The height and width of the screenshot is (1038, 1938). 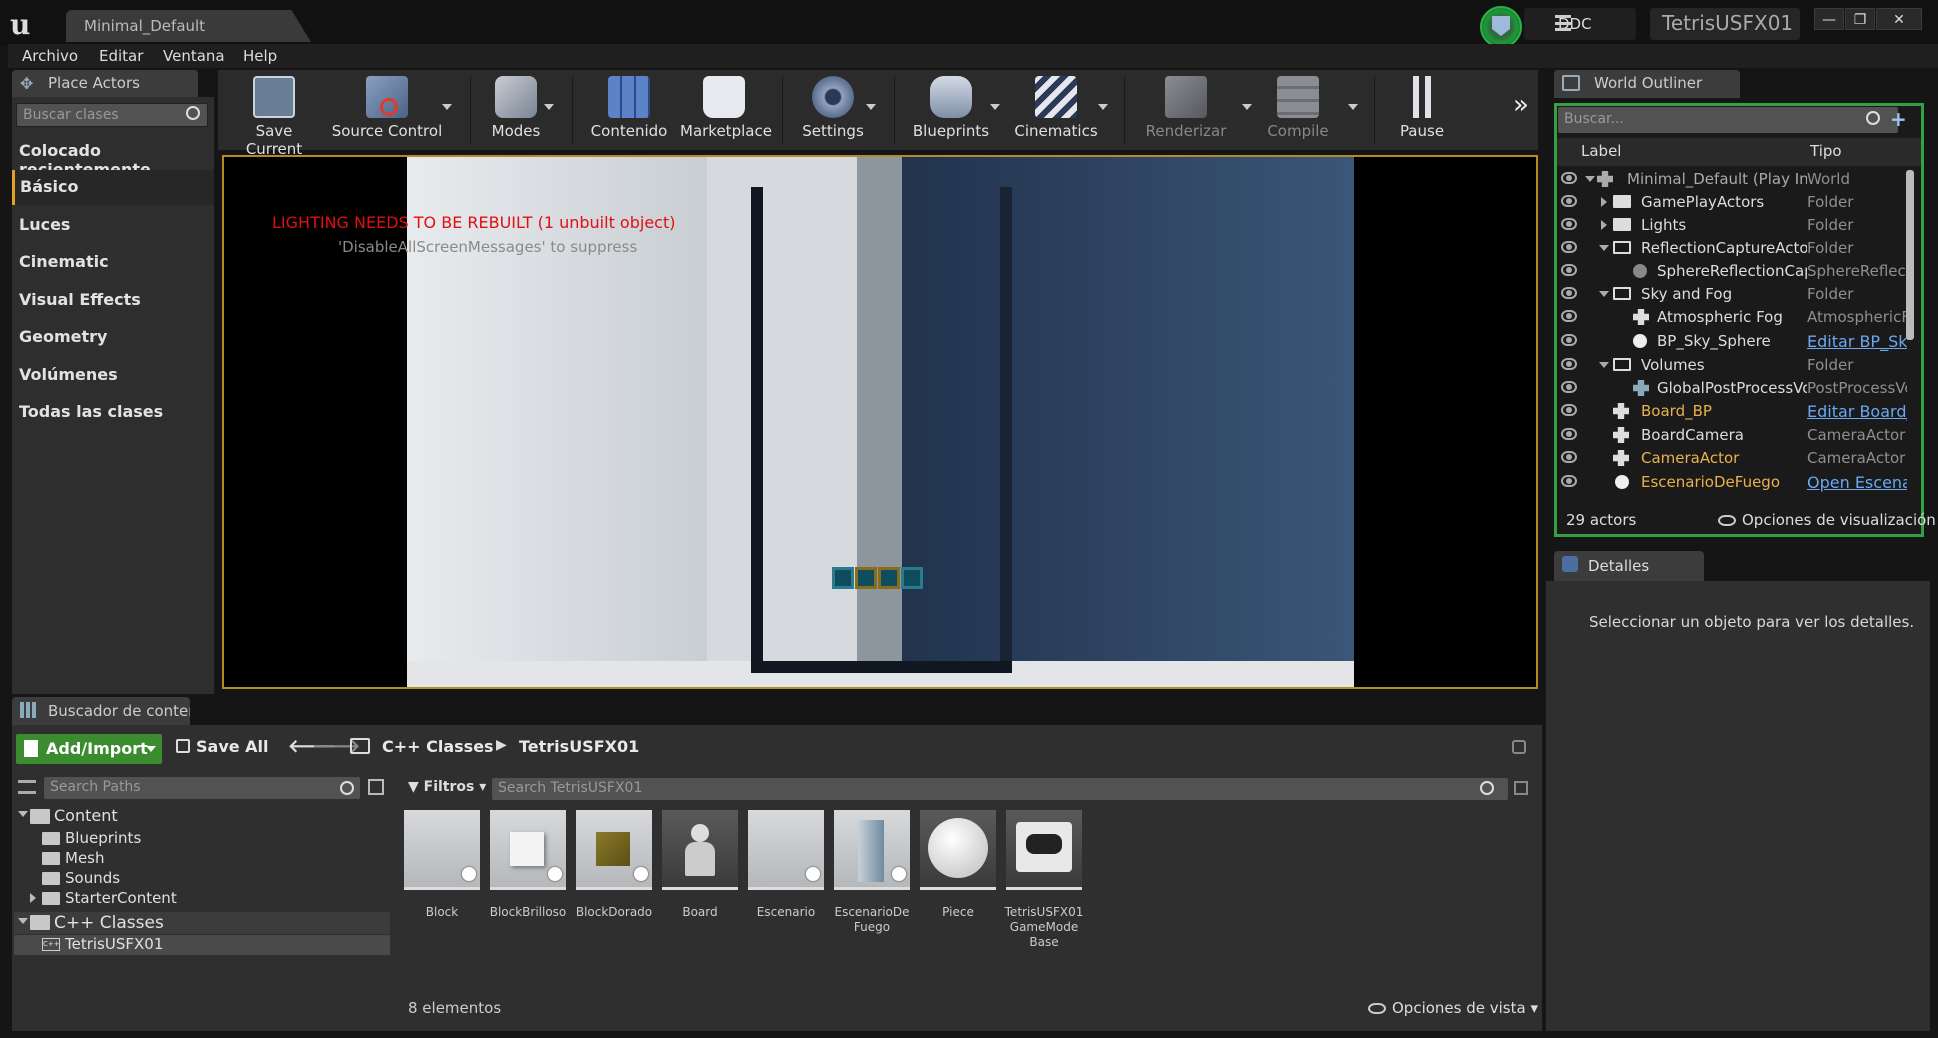 I want to click on outliner-row: BP_Sky_Sphere Editar BP_Sky_Sphere, so click(x=1732, y=341).